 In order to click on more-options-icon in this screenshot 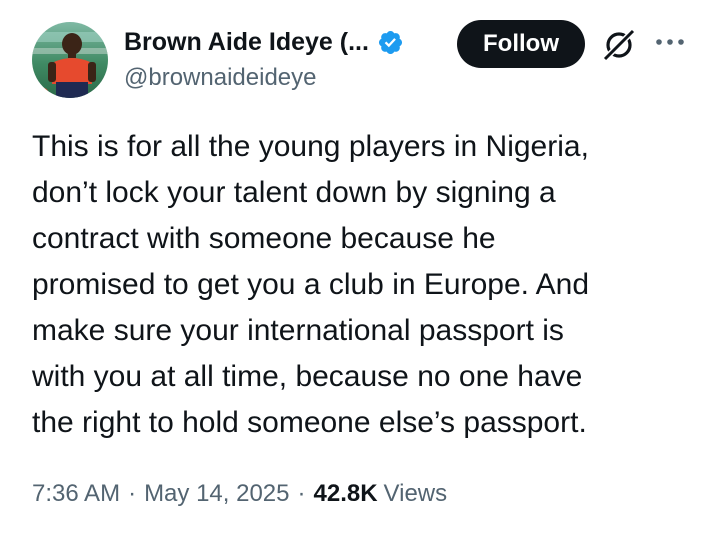, I will do `click(670, 42)`.